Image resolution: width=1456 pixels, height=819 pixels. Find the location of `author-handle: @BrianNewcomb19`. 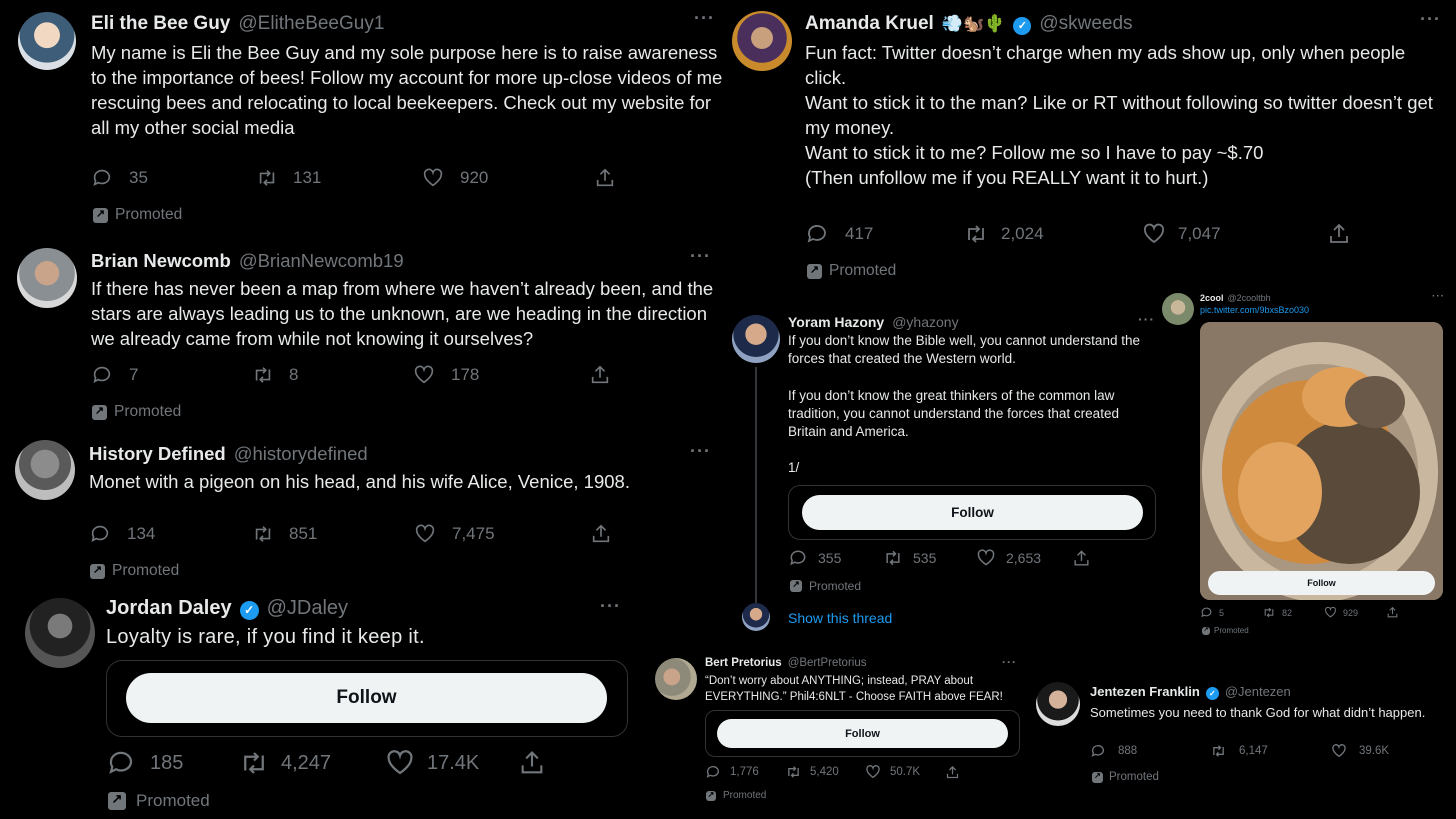

author-handle: @BrianNewcomb19 is located at coordinates (321, 261).